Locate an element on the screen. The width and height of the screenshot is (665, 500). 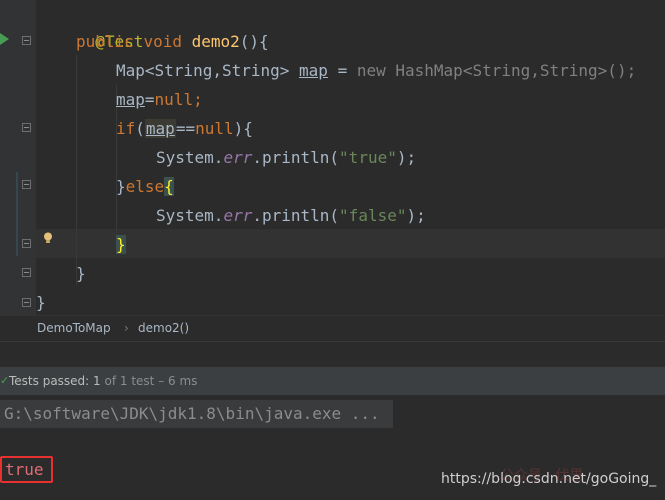
type-token: Map<String,String> is located at coordinates (203, 70).